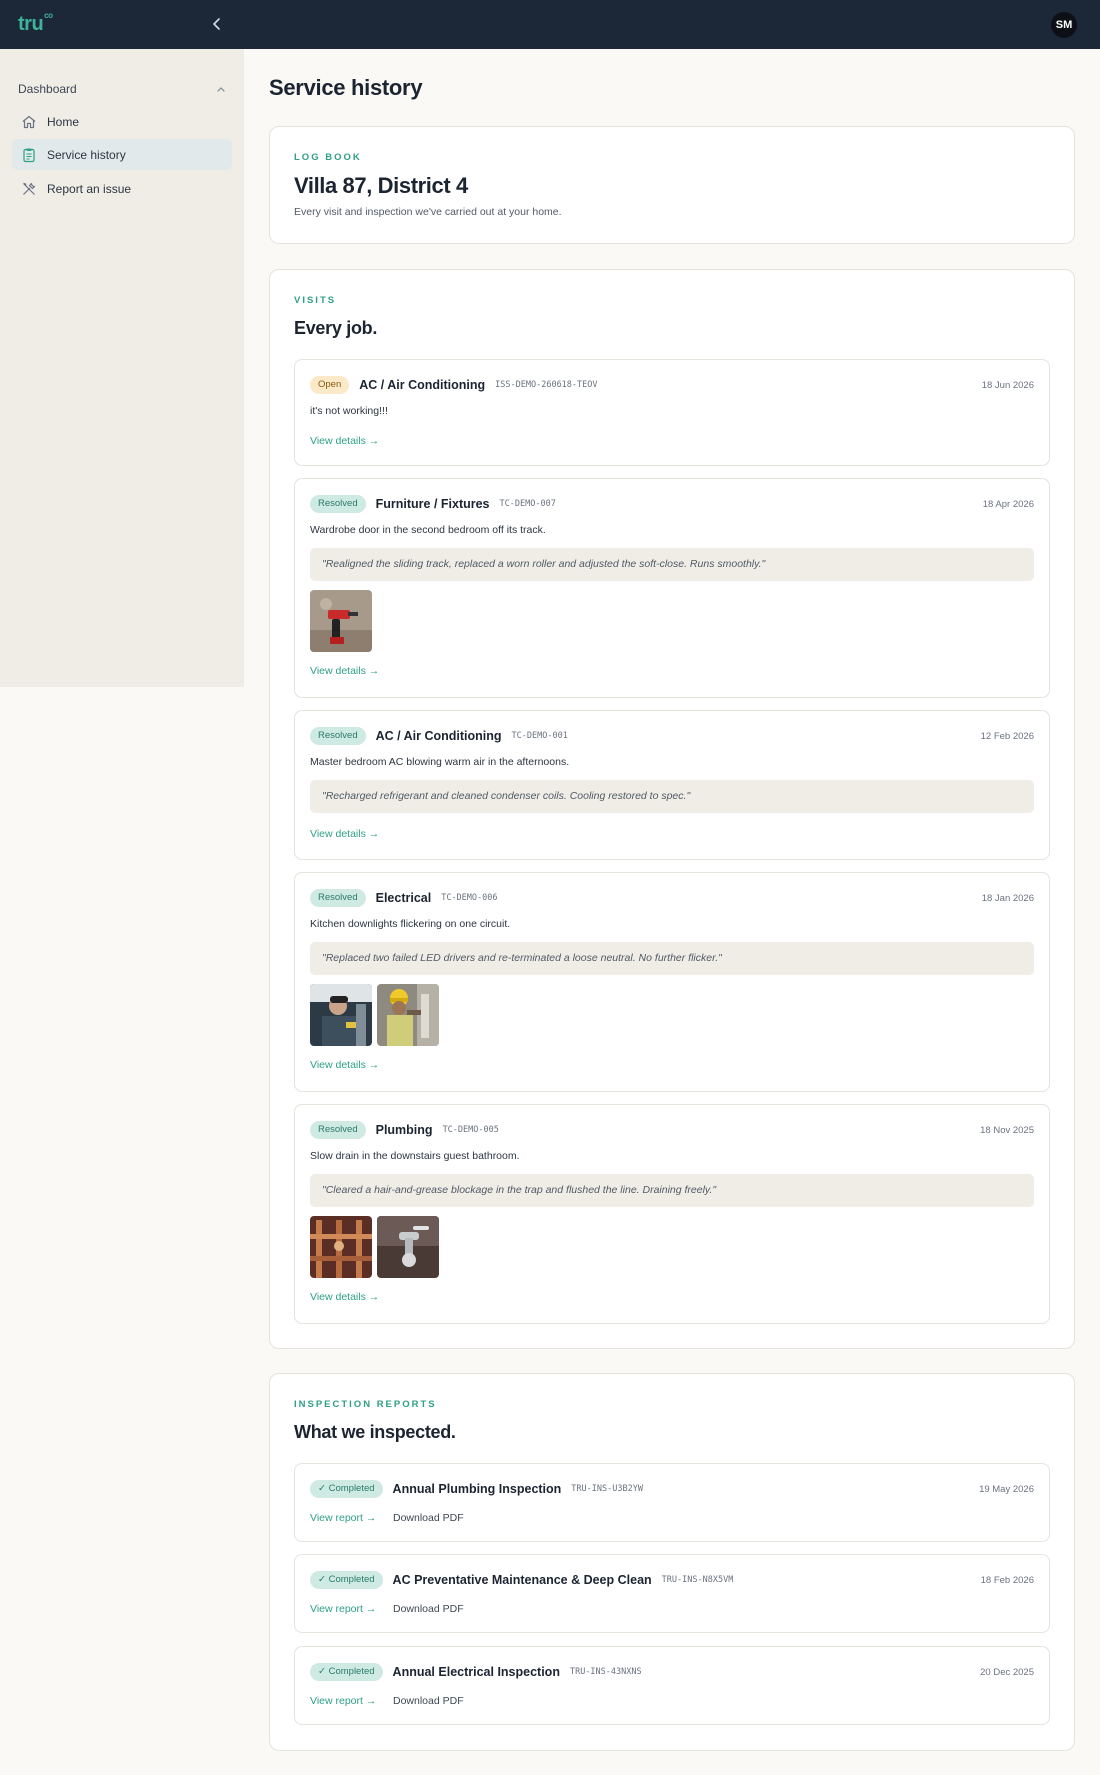 This screenshot has width=1100, height=1775. I want to click on visit-date: 18 Jan 2026, so click(1007, 898).